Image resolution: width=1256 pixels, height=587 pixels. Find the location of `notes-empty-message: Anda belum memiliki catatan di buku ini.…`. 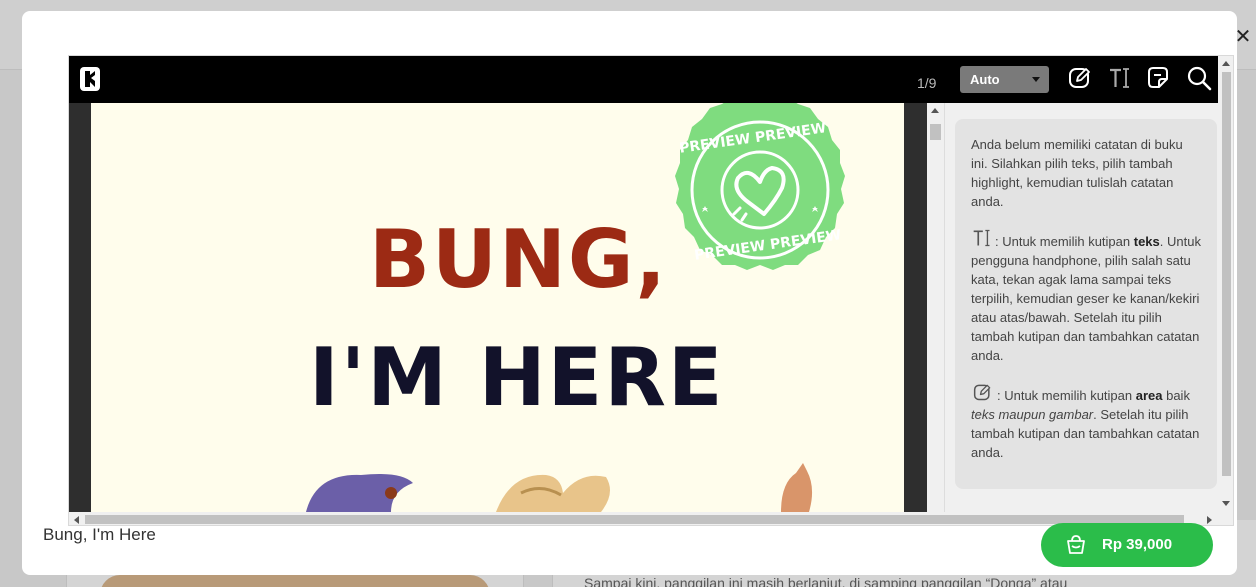

notes-empty-message: Anda belum memiliki catatan di buku ini.… is located at coordinates (1077, 173).